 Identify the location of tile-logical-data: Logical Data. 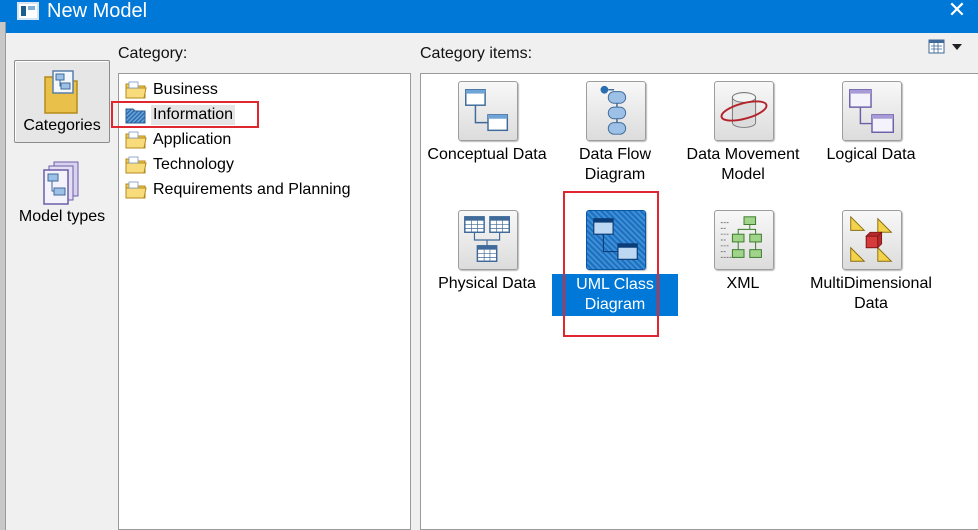
(871, 136).